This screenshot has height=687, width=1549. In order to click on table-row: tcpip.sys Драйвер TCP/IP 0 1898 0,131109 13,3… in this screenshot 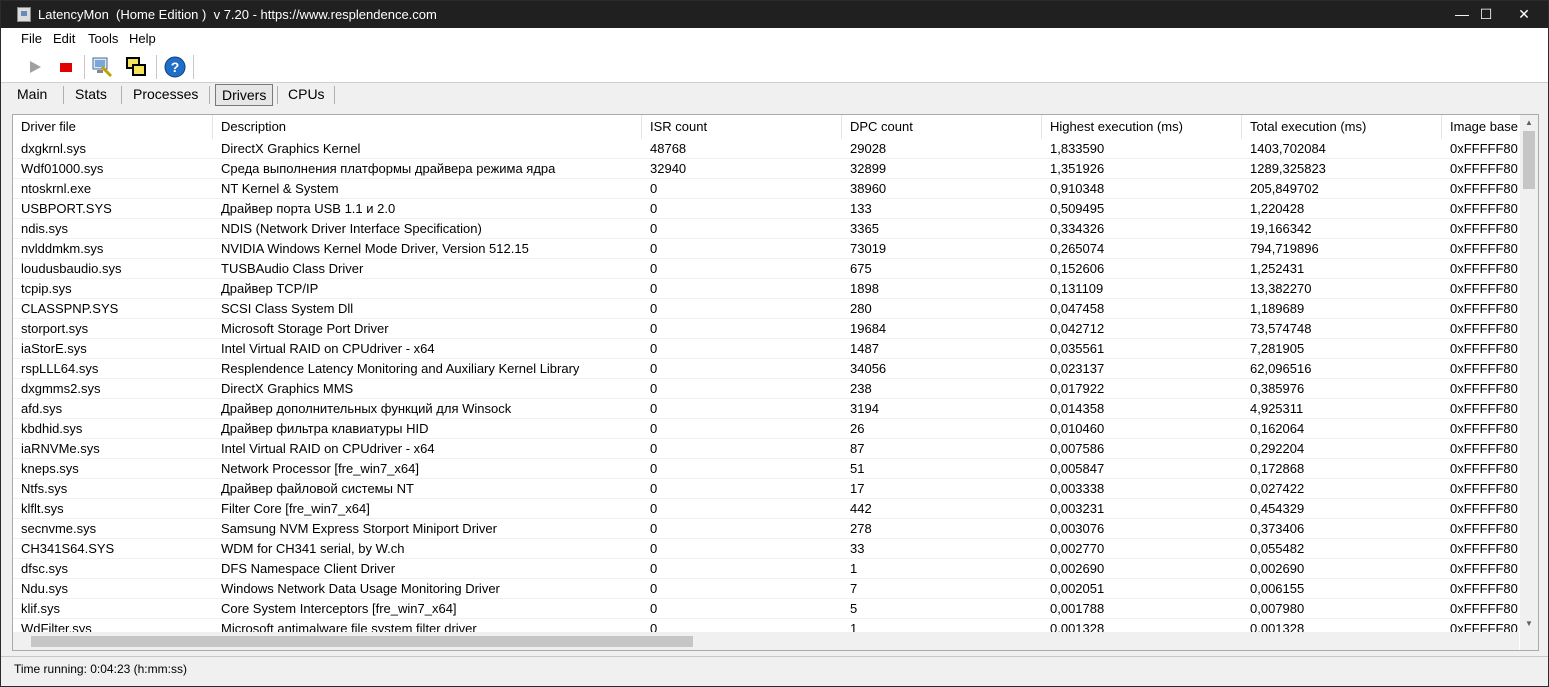, I will do `click(766, 289)`.